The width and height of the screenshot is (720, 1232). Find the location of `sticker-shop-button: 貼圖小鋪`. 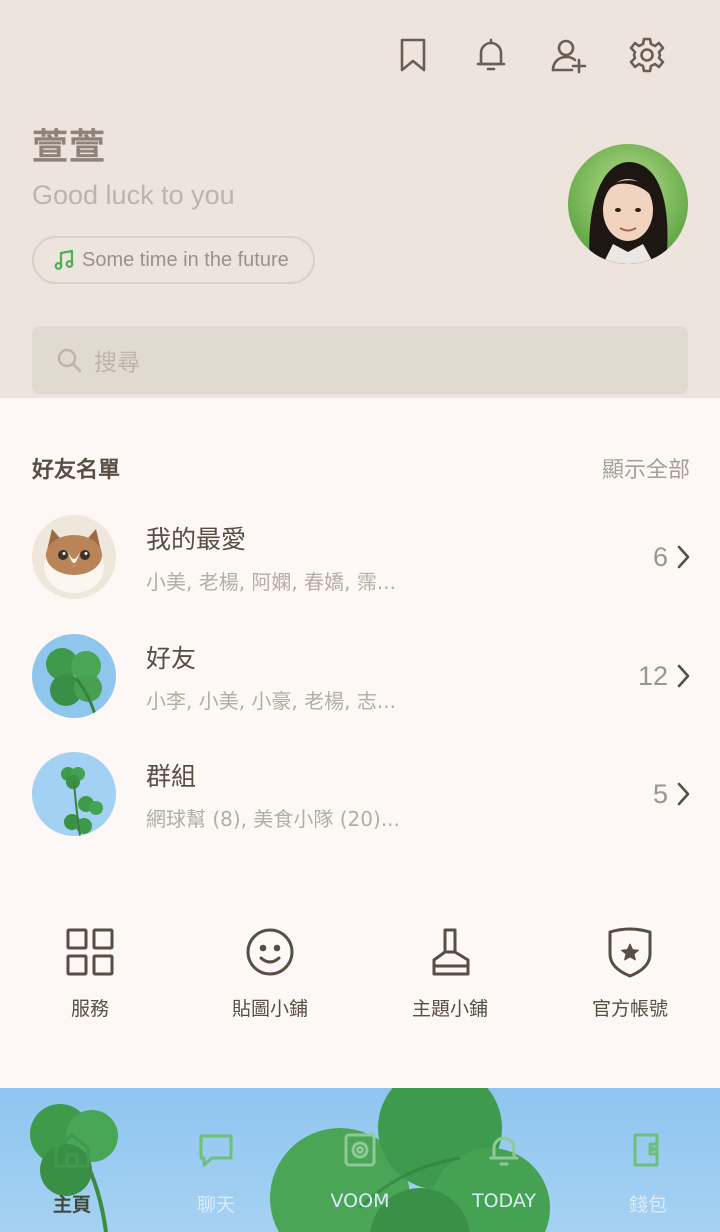

sticker-shop-button: 貼圖小鋪 is located at coordinates (270, 972).